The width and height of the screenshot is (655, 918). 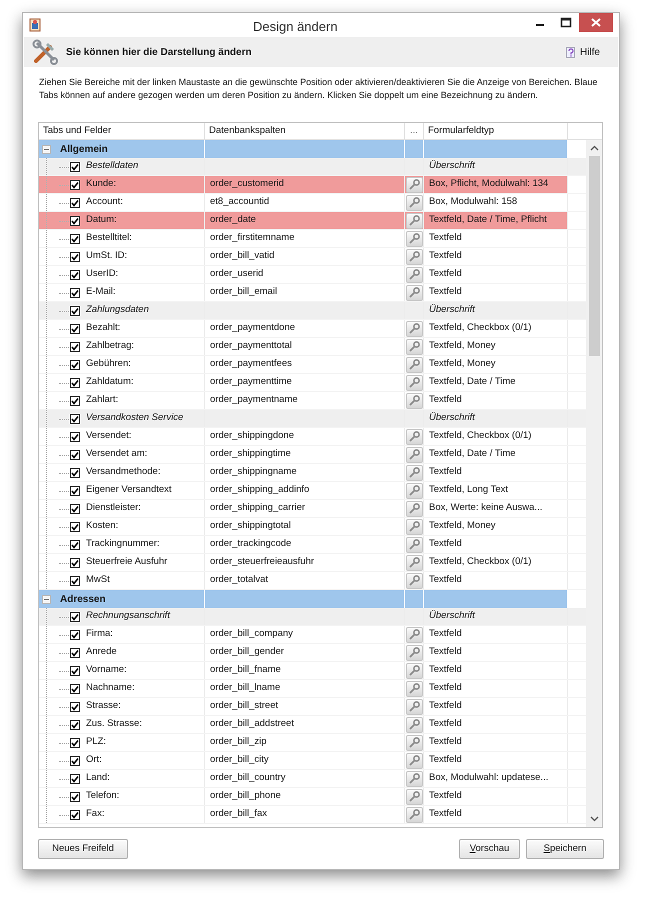 I want to click on field-label: UmSt. ID:, so click(x=107, y=256).